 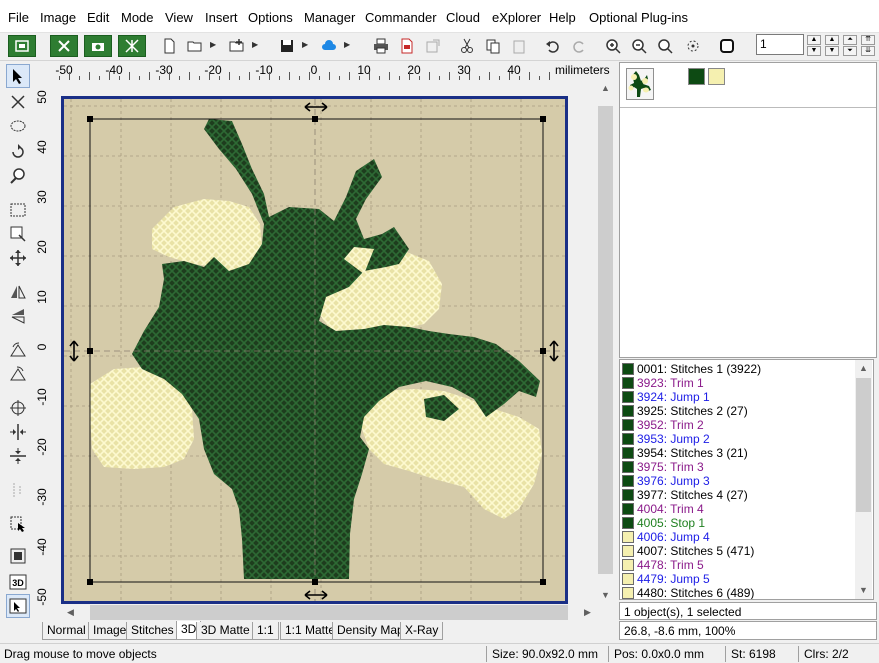 I want to click on rotate-left-icon, so click(x=18, y=350).